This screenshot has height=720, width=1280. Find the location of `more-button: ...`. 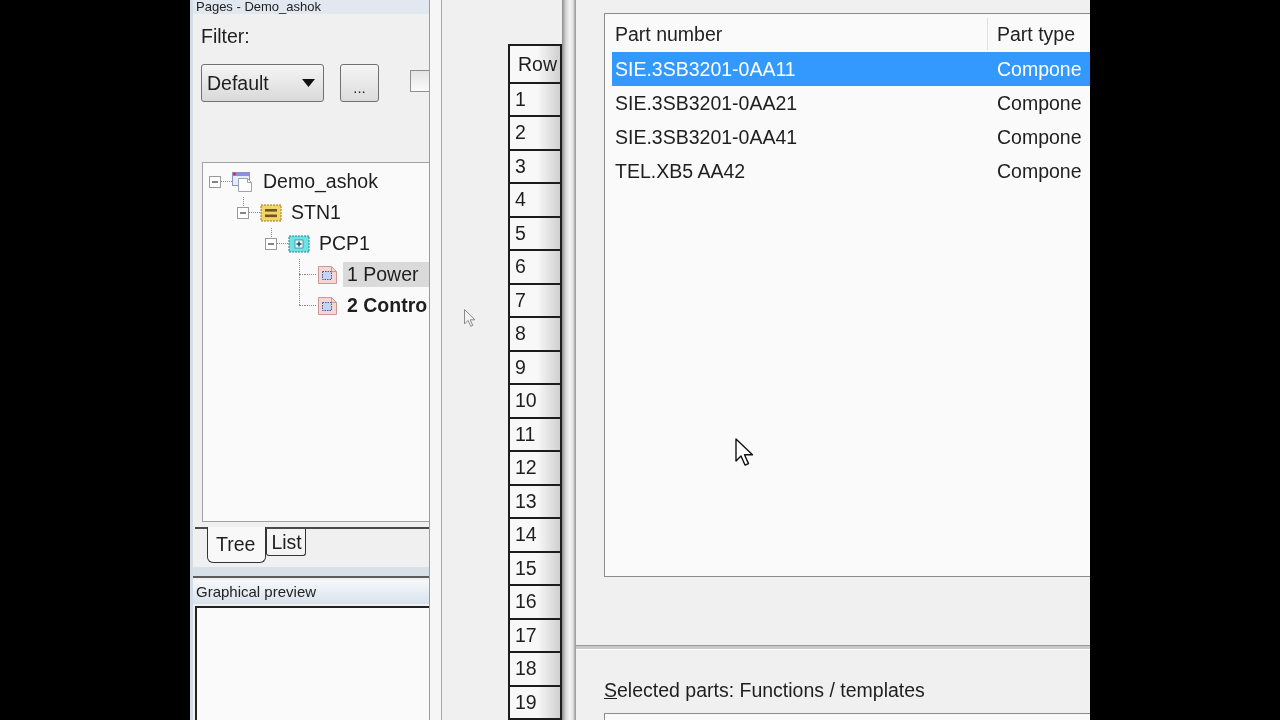

more-button: ... is located at coordinates (359, 83).